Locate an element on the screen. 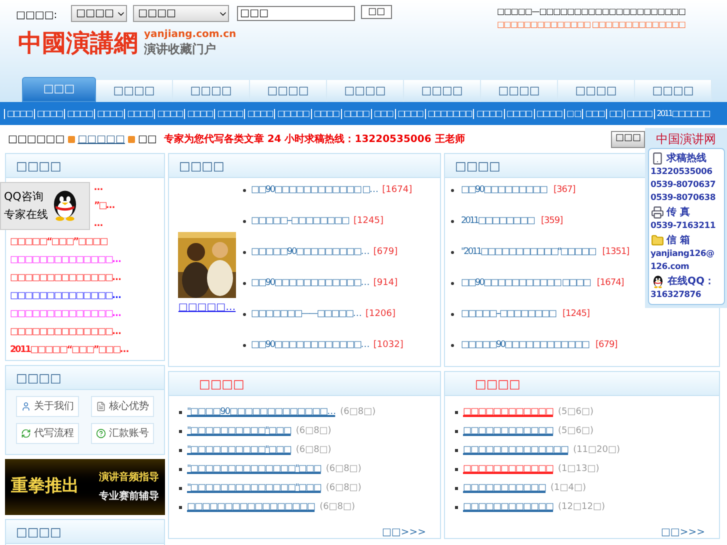  article-link: 2011□□□□□□□□ is located at coordinates (497, 221).